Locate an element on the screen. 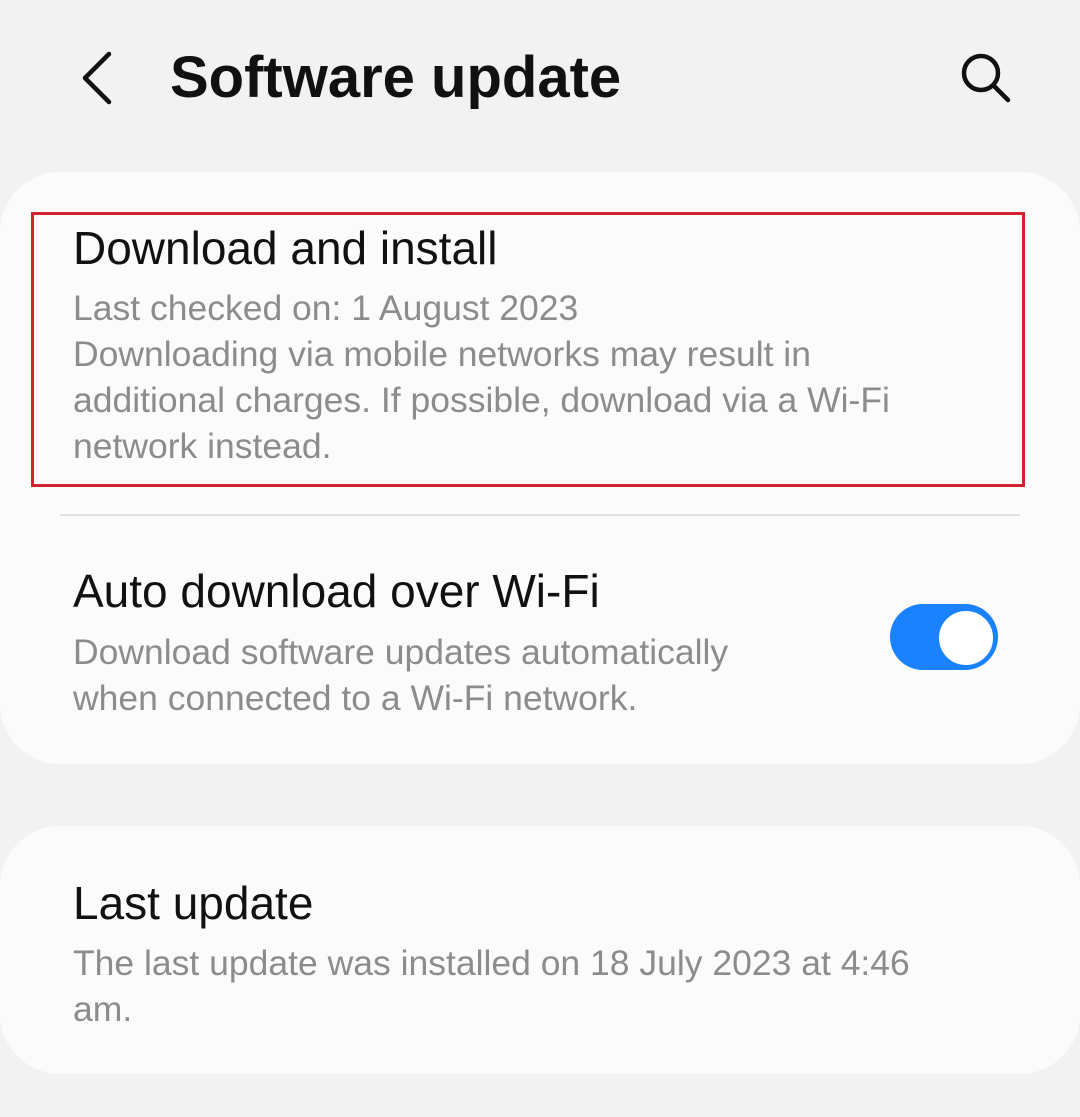 The height and width of the screenshot is (1117, 1080). app-bar: Software update is located at coordinates (540, 80).